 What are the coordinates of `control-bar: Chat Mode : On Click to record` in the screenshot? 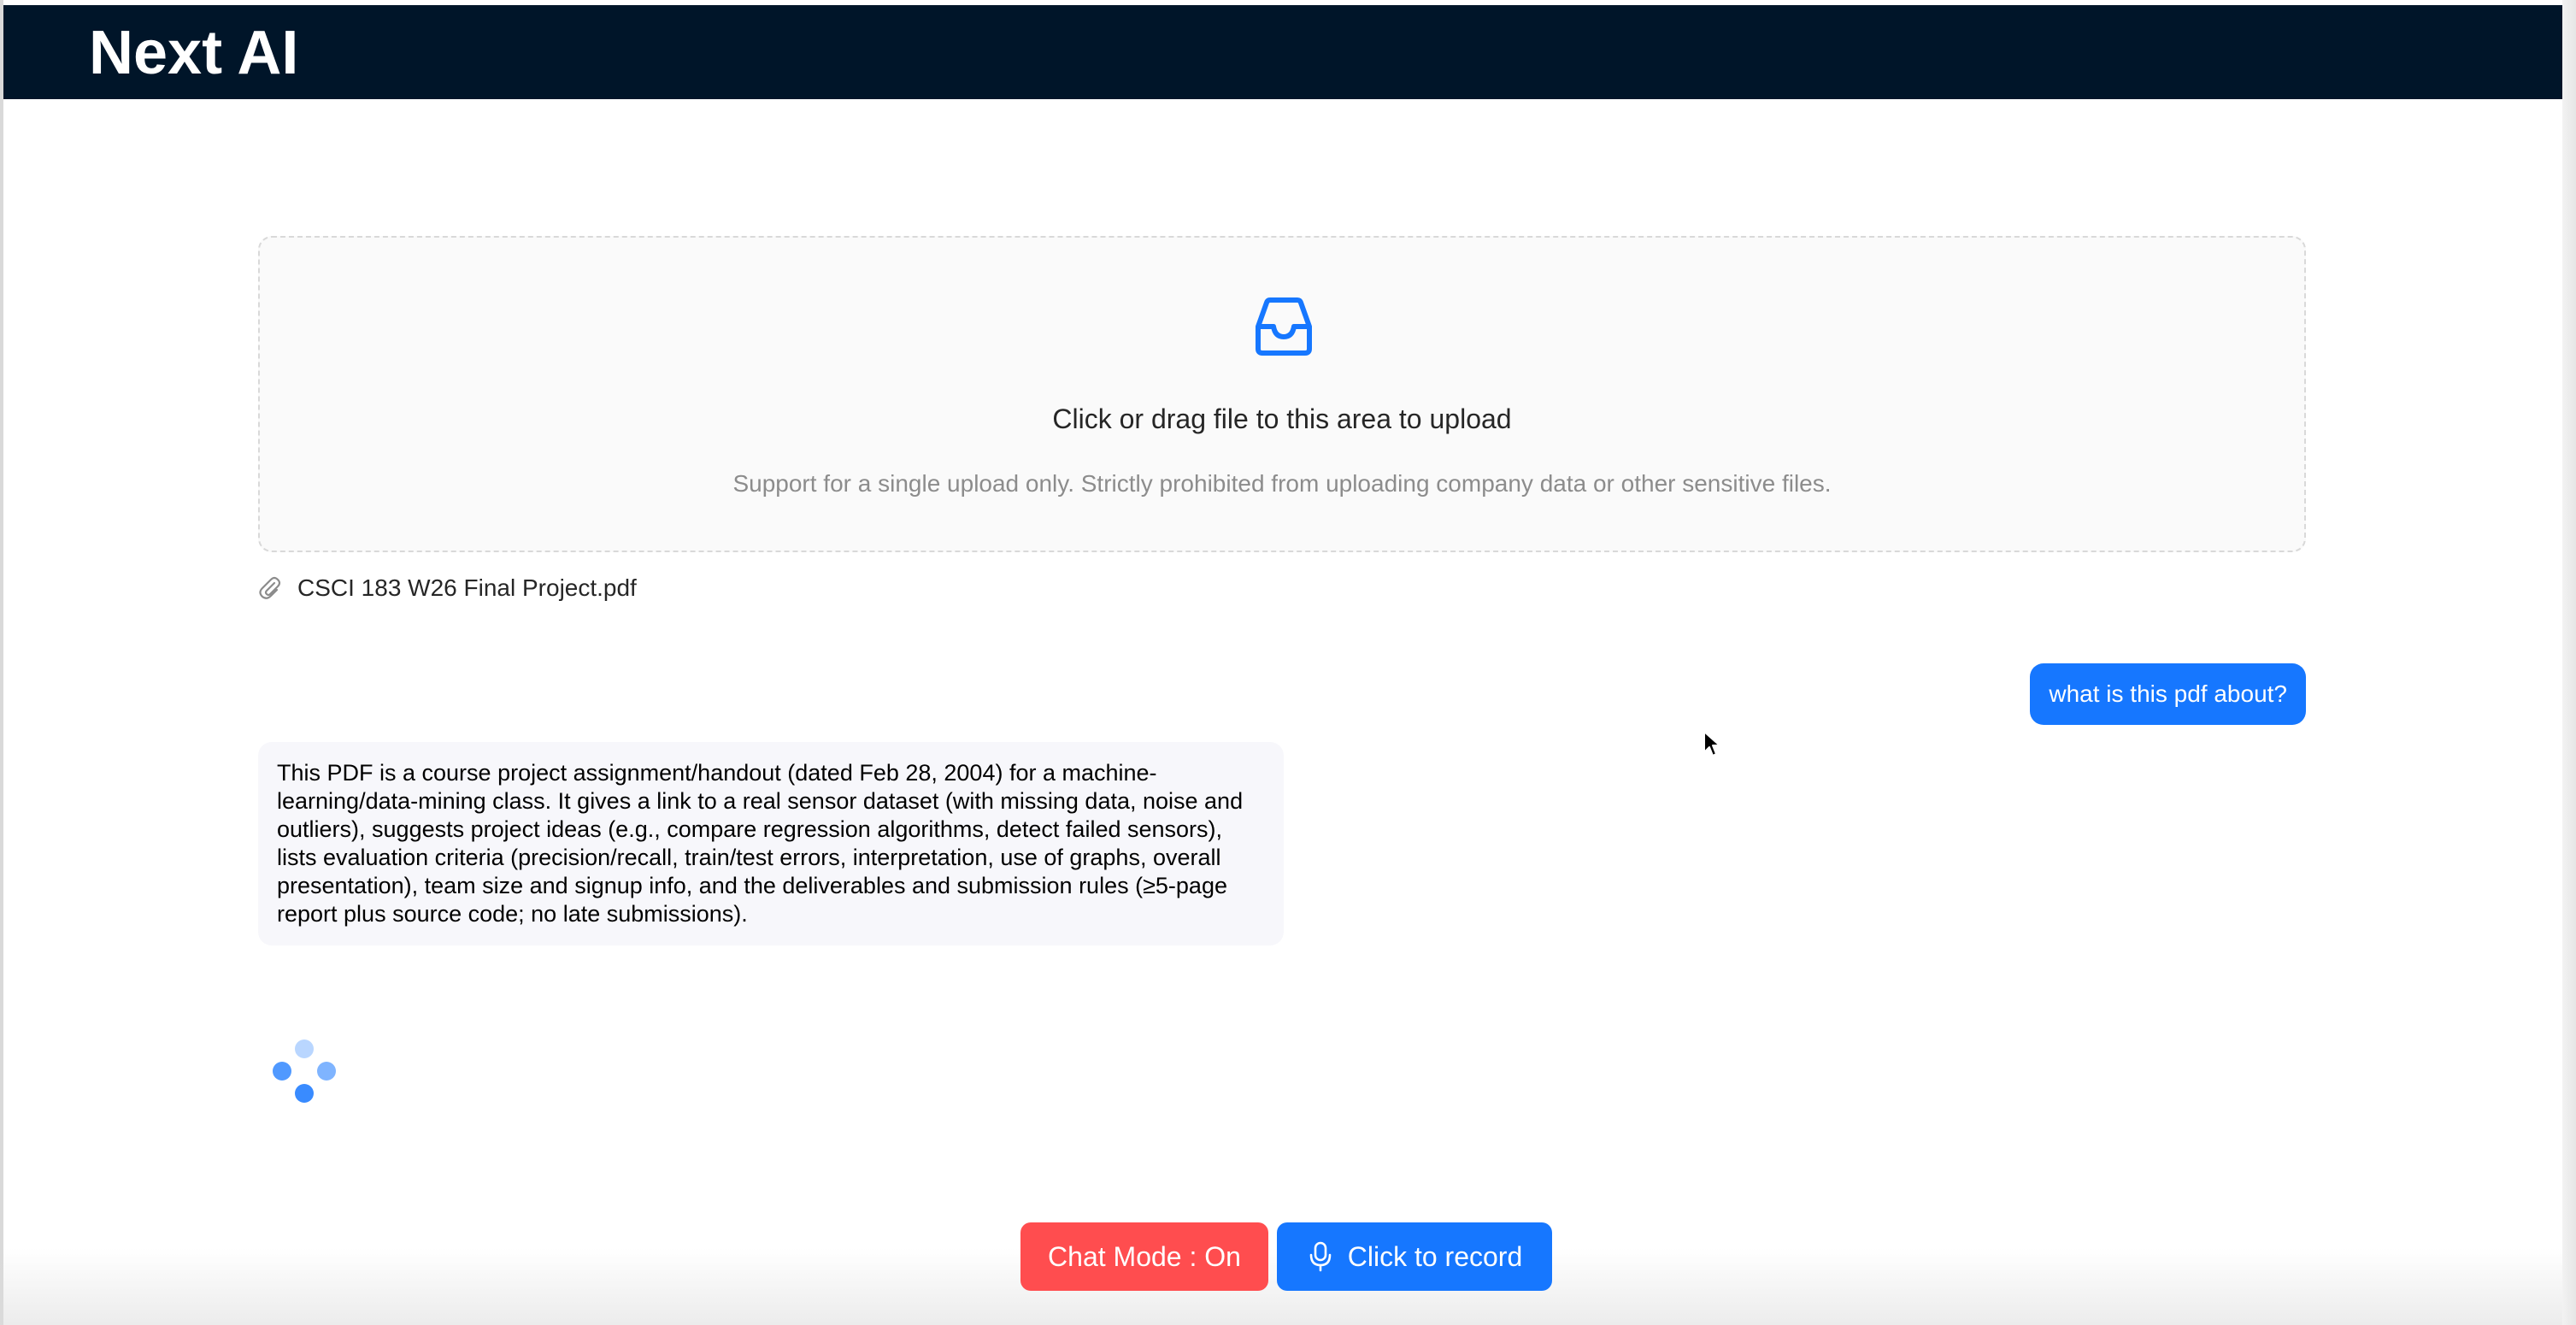 It's located at (1286, 1256).